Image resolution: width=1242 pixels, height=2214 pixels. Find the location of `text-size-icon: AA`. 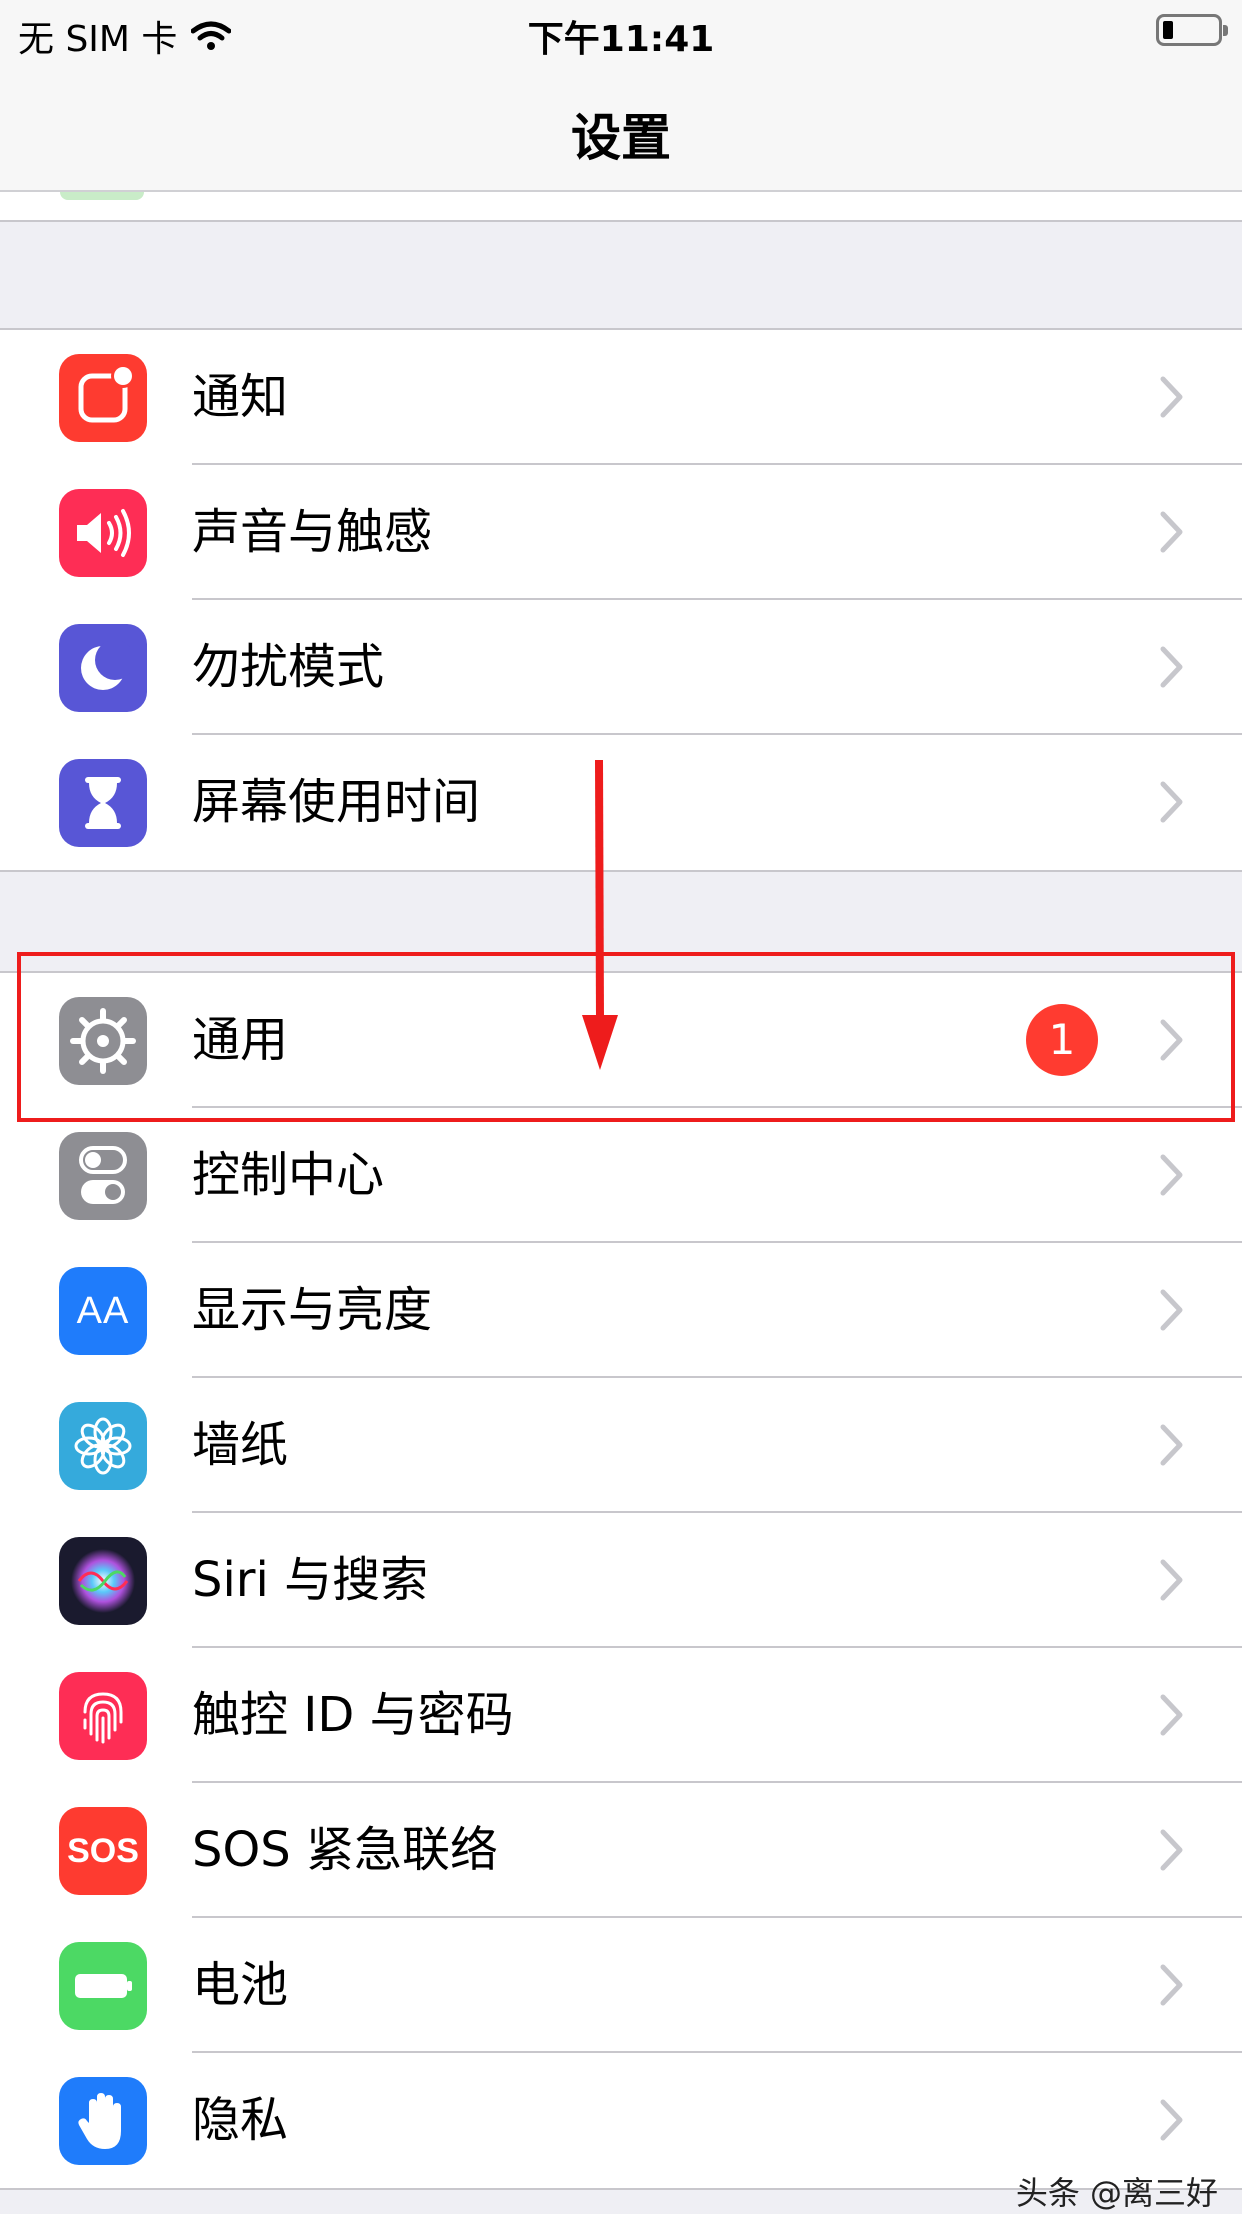

text-size-icon: AA is located at coordinates (103, 1311).